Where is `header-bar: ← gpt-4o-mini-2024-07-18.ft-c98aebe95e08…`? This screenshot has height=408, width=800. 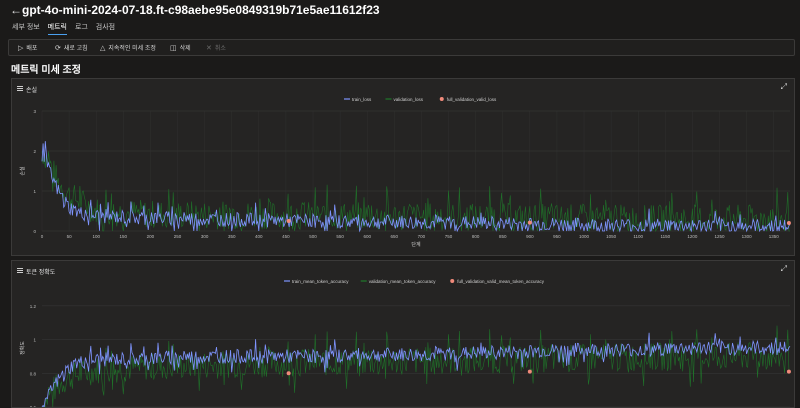
header-bar: ← gpt-4o-mini-2024-07-18.ft-c98aebe95e08… is located at coordinates (400, 10).